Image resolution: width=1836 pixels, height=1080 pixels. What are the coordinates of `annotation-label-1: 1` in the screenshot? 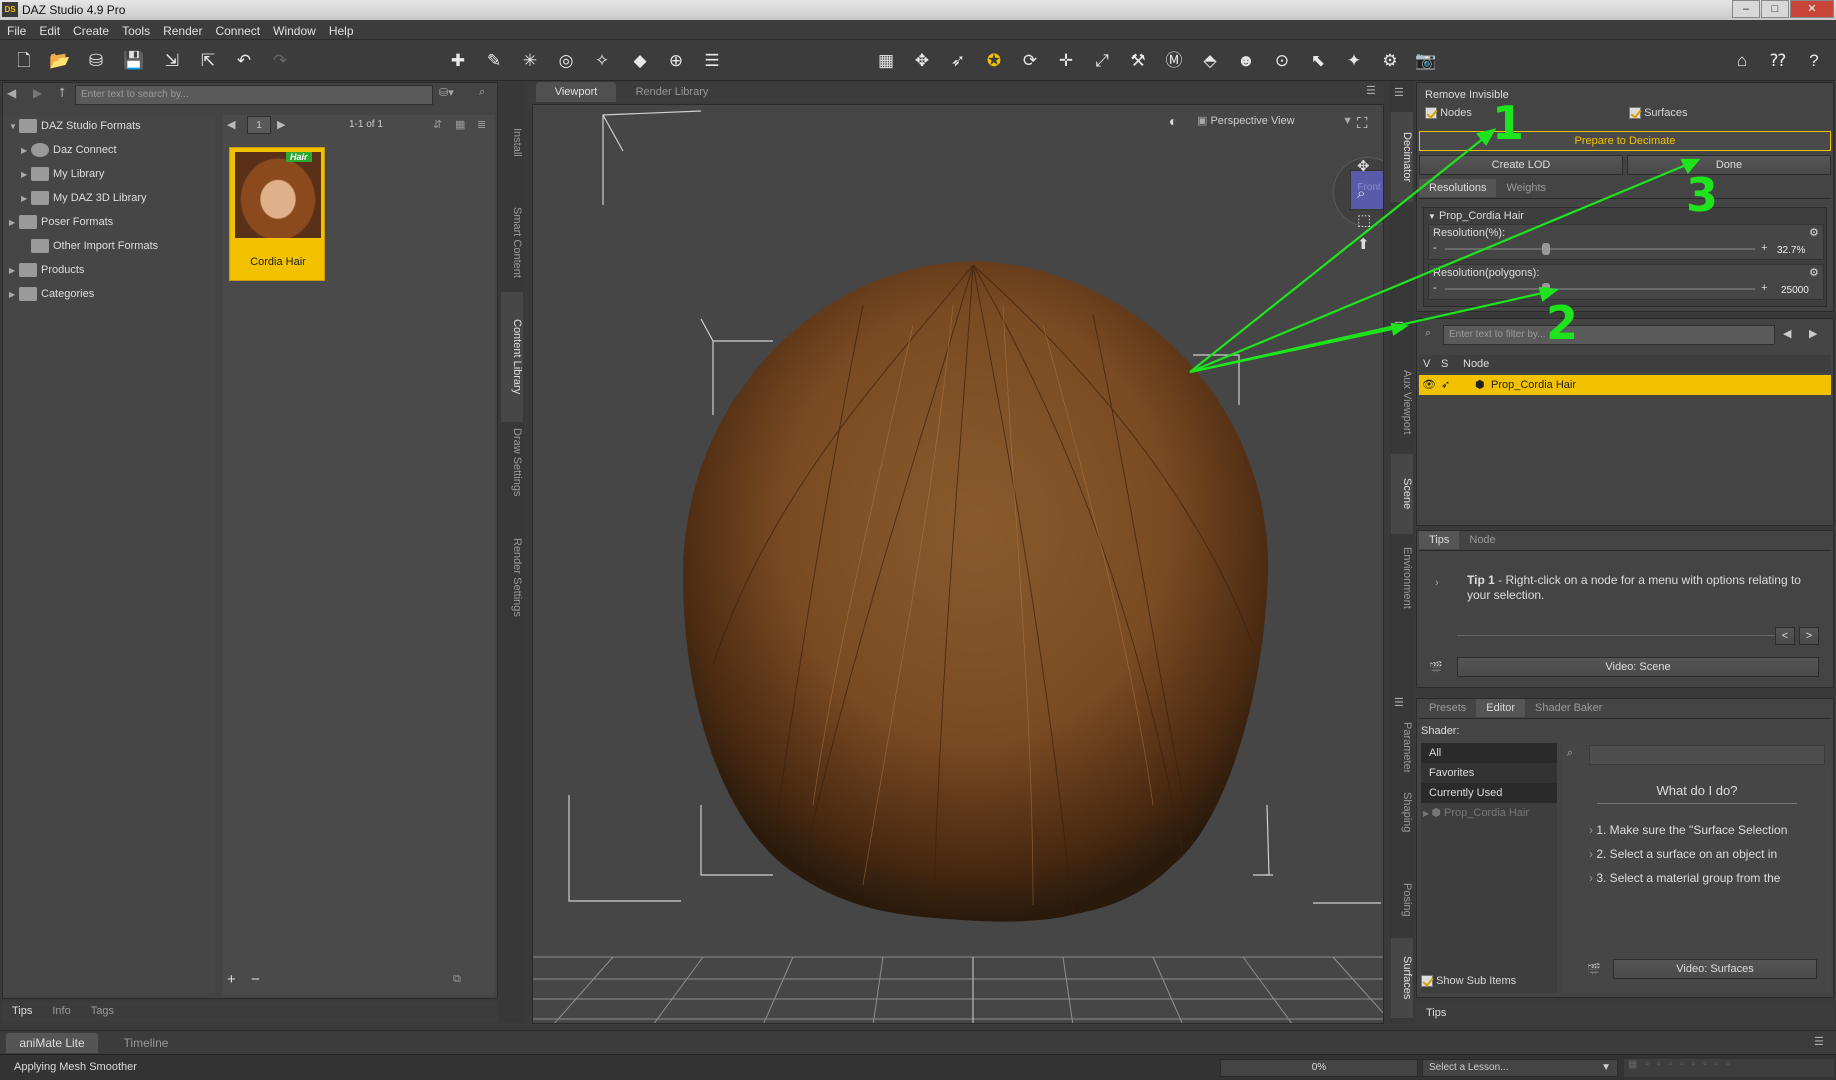 It's located at (1508, 123).